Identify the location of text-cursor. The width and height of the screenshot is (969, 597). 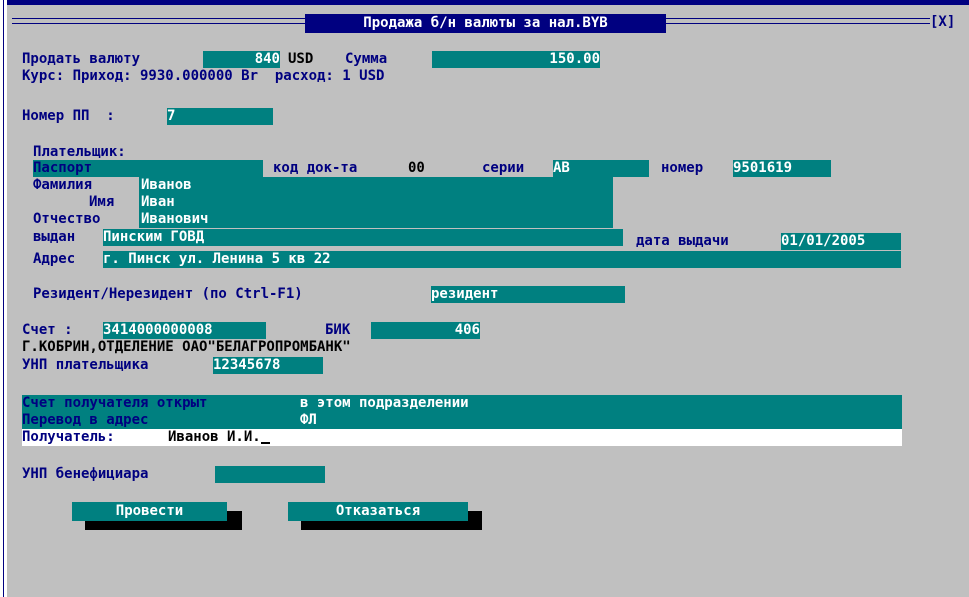
(265, 436).